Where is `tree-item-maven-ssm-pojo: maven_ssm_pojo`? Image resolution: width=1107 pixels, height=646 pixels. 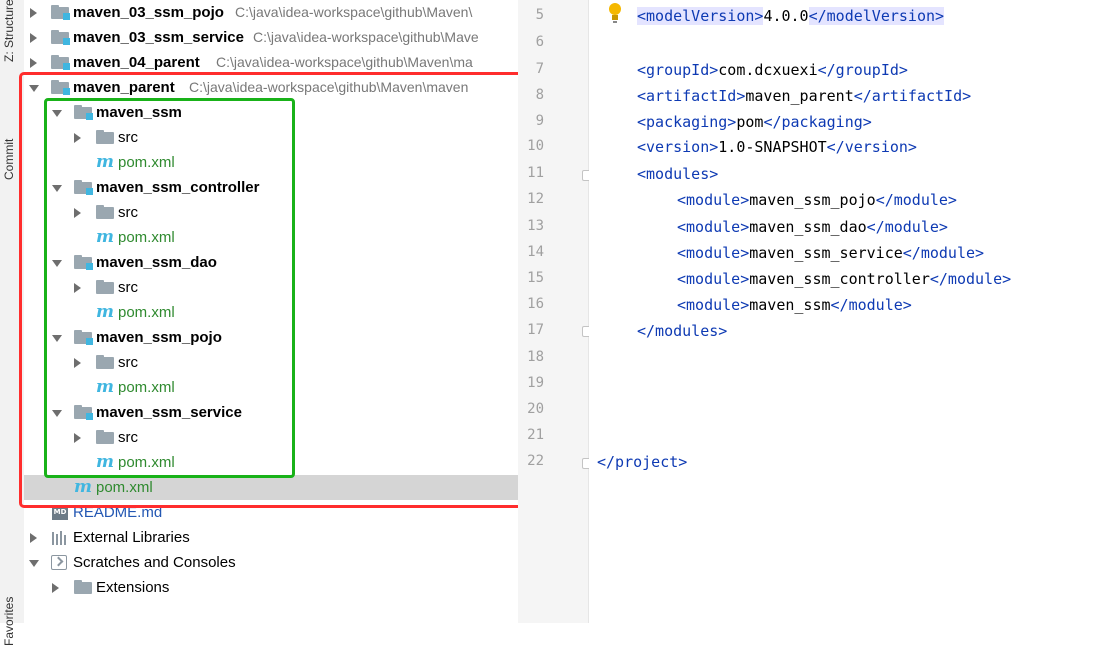
tree-item-maven-ssm-pojo: maven_ssm_pojo is located at coordinates (271, 337).